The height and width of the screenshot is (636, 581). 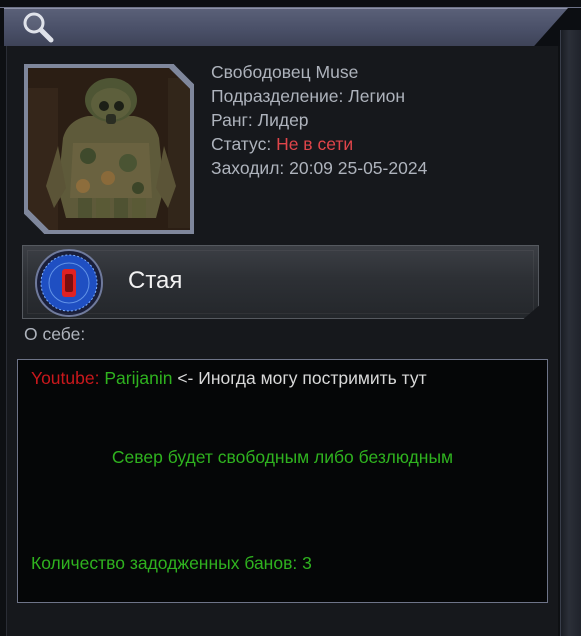 I want to click on header-bar, so click(x=286, y=27).